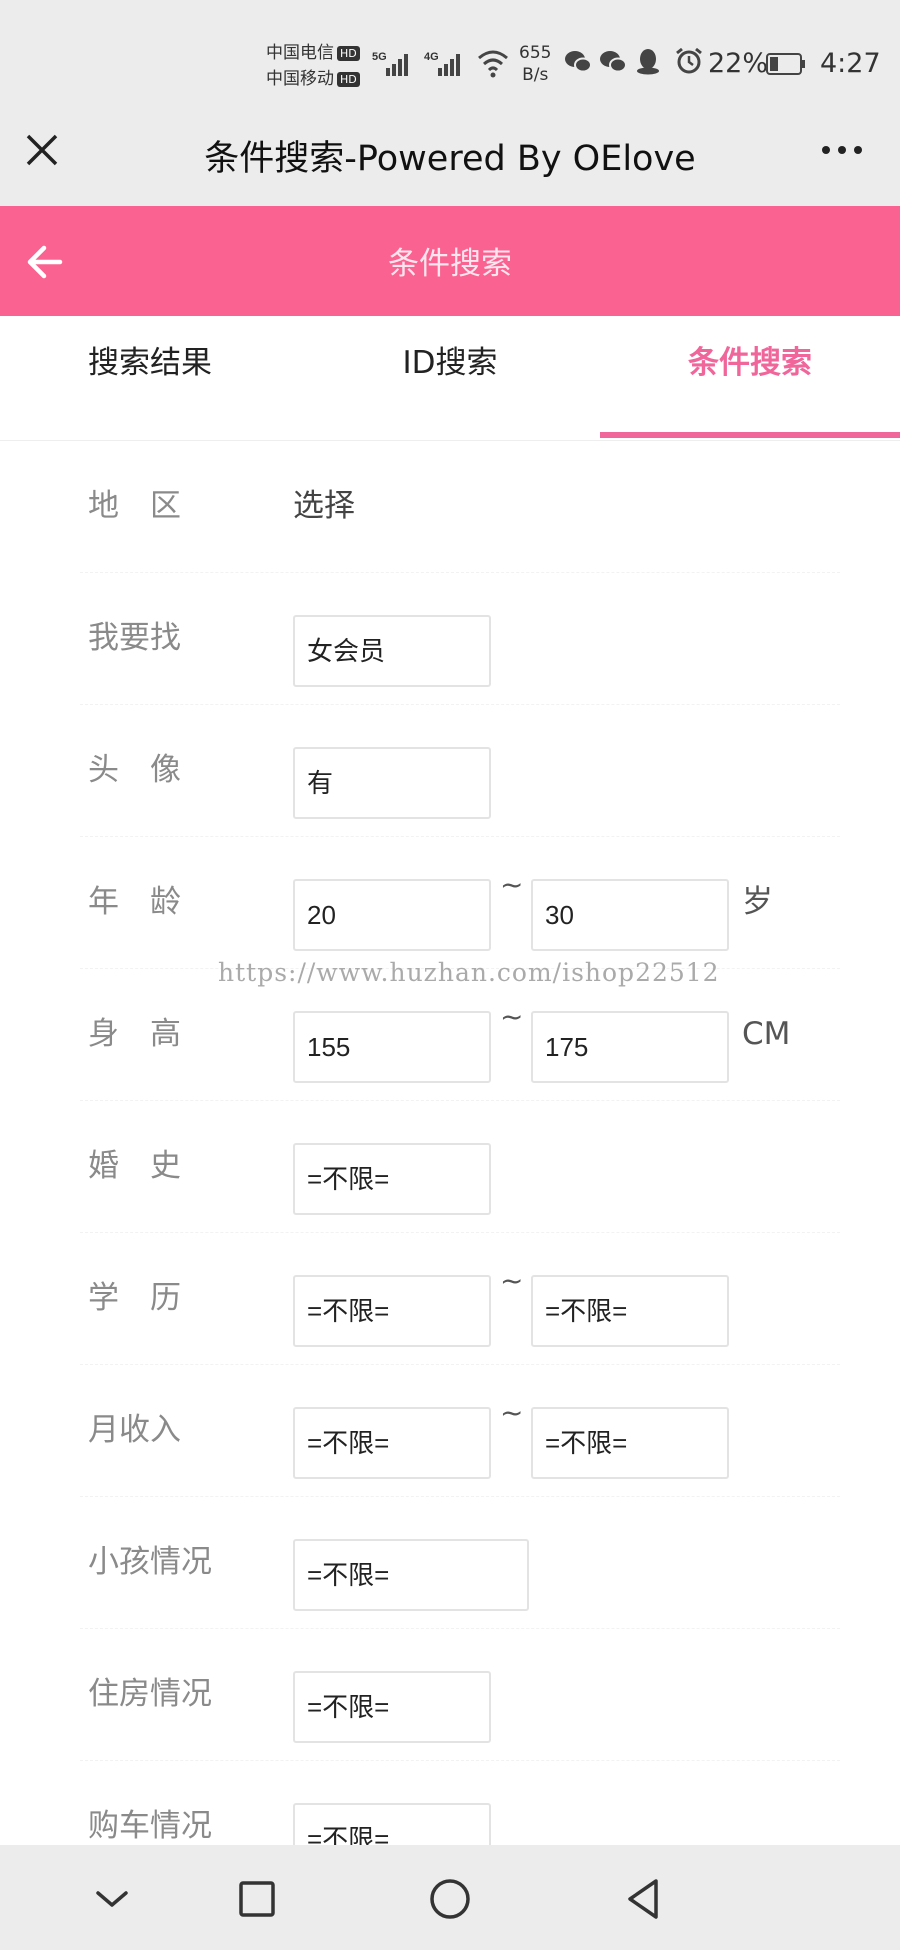 The height and width of the screenshot is (1950, 900). Describe the element at coordinates (738, 63) in the screenshot. I see `battery-level: 22%` at that location.